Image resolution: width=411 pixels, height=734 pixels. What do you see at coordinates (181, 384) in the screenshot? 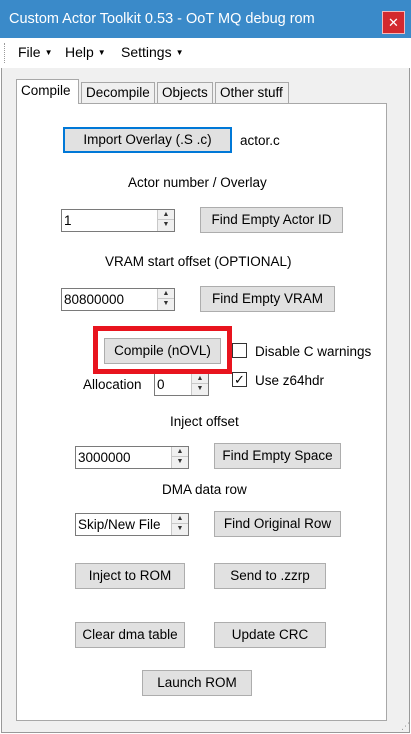
I see `allocation-spinner: 0 ▲ ▼` at bounding box center [181, 384].